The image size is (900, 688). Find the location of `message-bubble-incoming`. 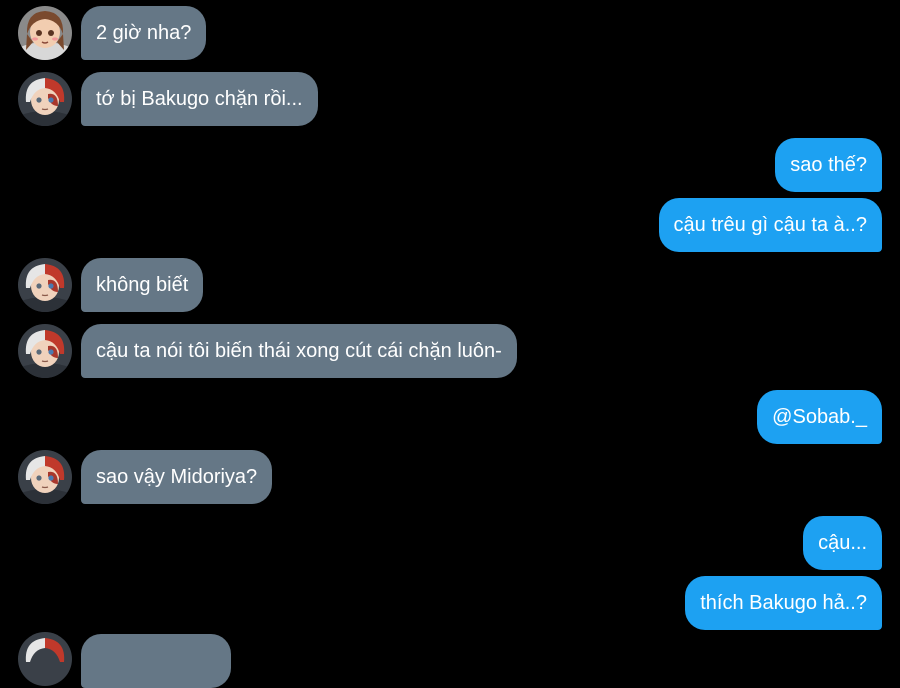

message-bubble-incoming is located at coordinates (156, 661).